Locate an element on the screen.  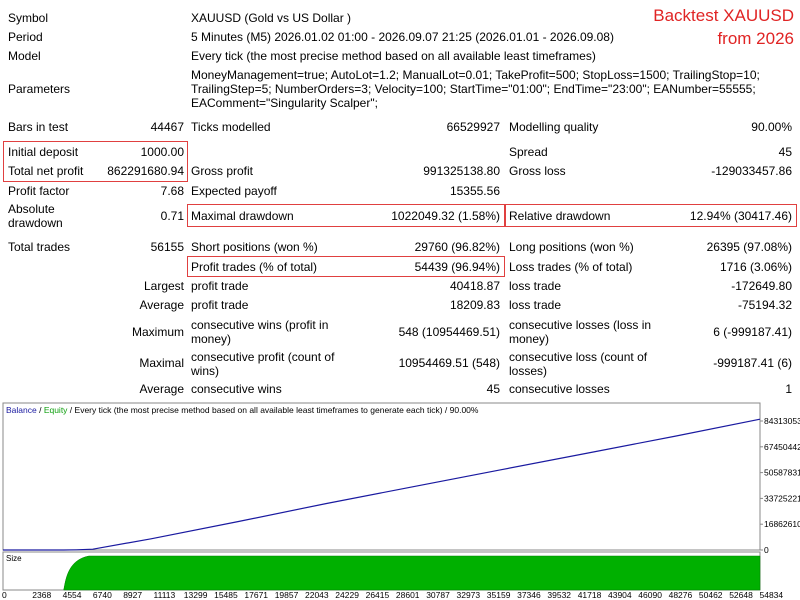
y-tick-label: 16862610 is located at coordinates (782, 524).